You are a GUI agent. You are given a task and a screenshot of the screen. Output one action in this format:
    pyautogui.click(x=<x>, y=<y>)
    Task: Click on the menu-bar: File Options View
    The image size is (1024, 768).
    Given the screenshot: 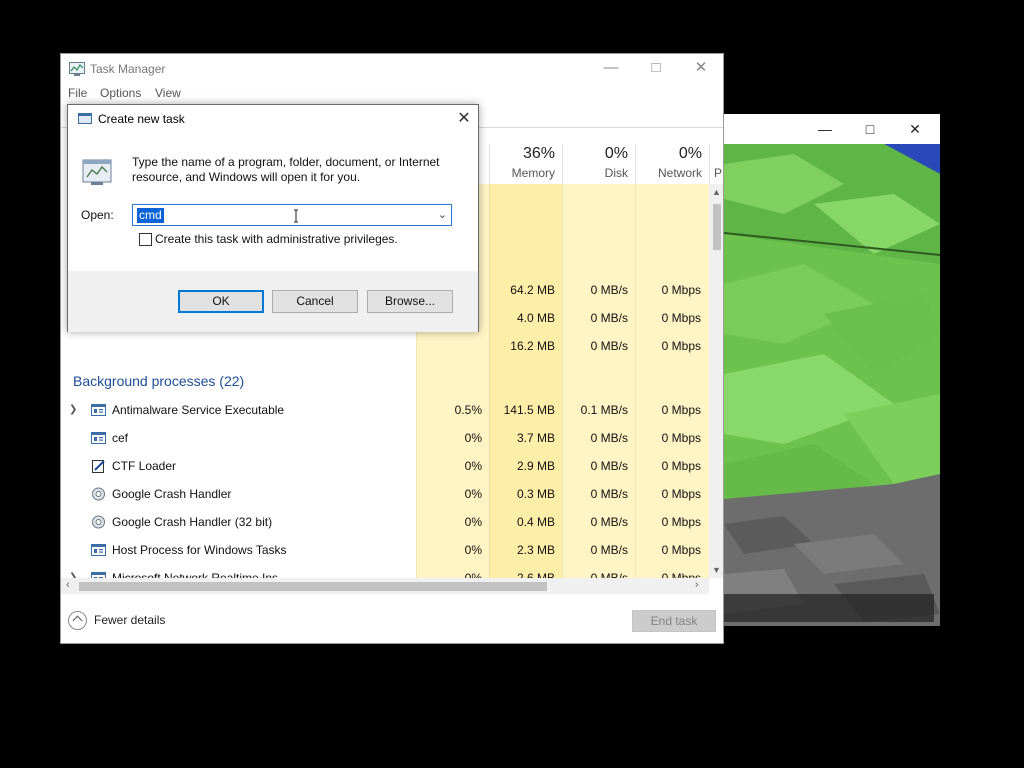 What is the action you would take?
    pyautogui.click(x=392, y=94)
    